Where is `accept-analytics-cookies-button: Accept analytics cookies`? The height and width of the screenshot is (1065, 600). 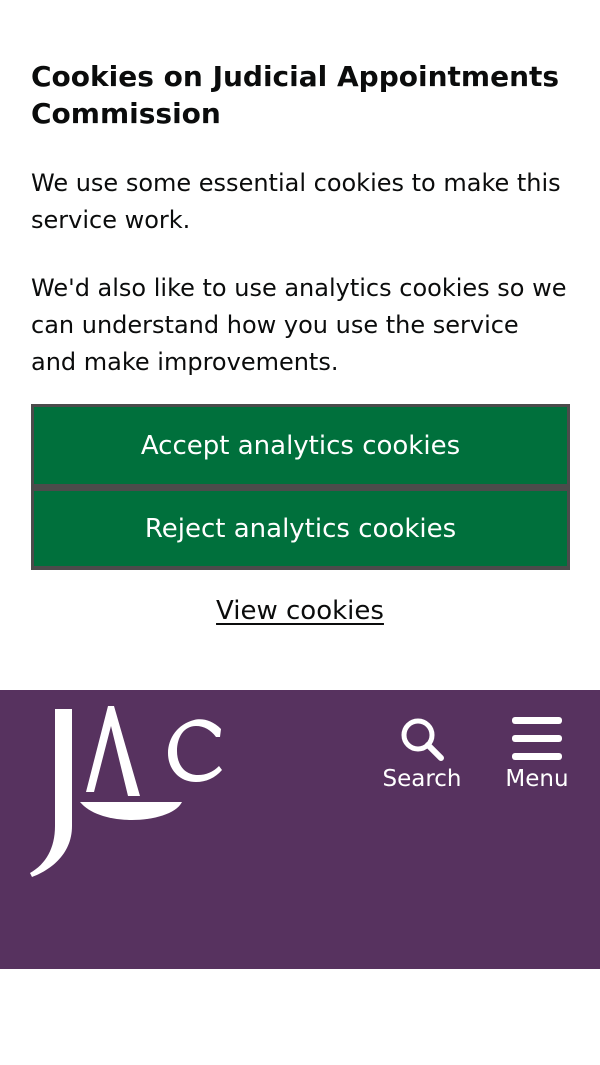 accept-analytics-cookies-button: Accept analytics cookies is located at coordinates (300, 446).